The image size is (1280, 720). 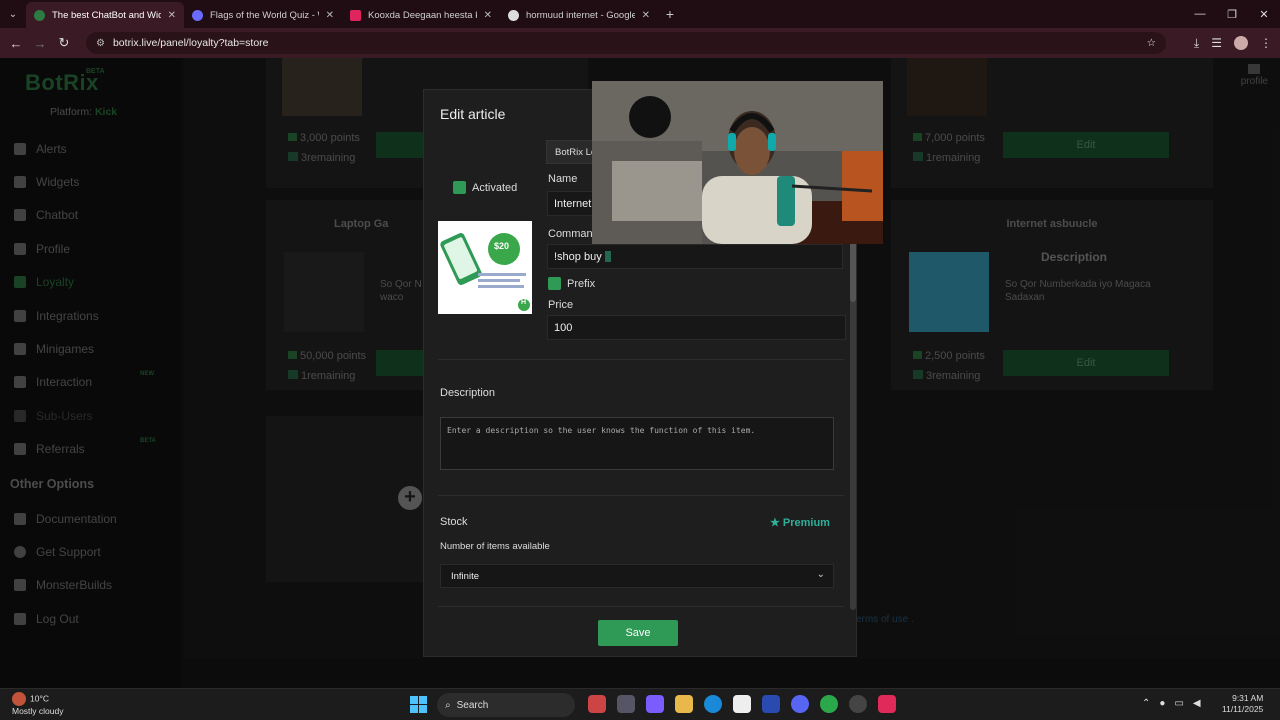 I want to click on discord-icon, so click(x=800, y=704).